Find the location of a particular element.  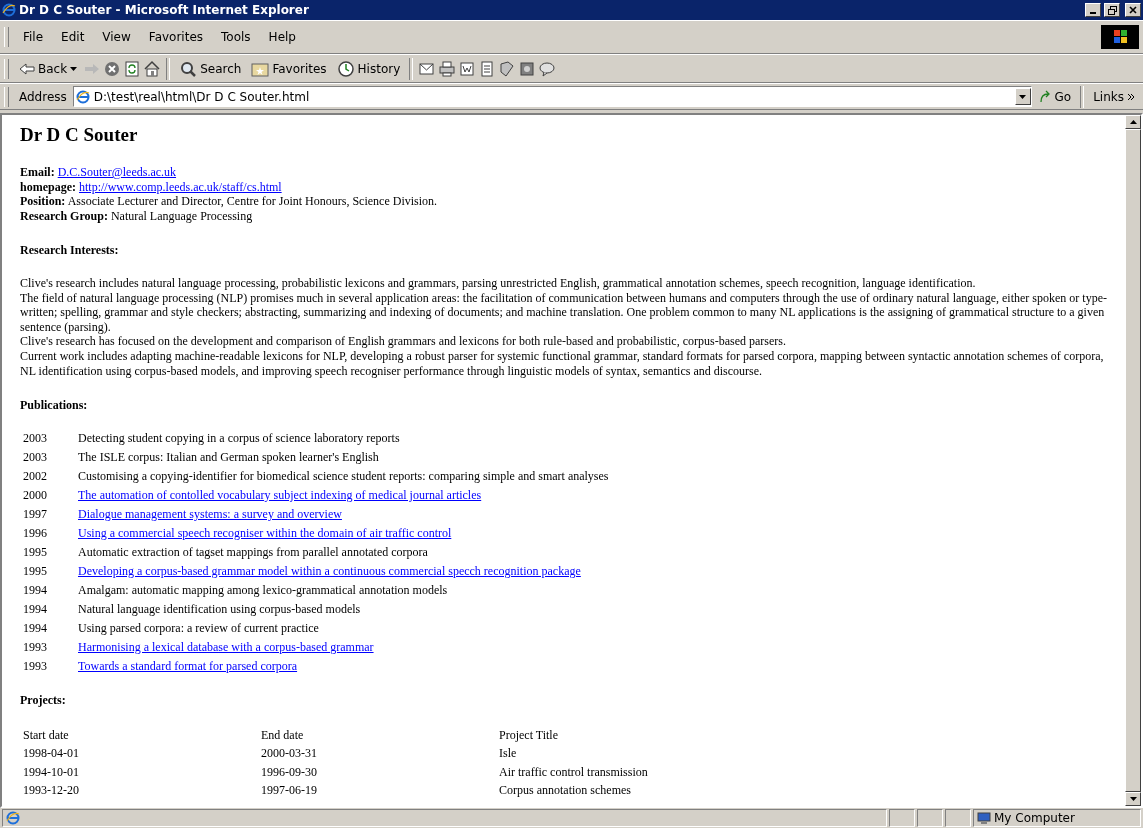

scroll-up-button is located at coordinates (1133, 122).